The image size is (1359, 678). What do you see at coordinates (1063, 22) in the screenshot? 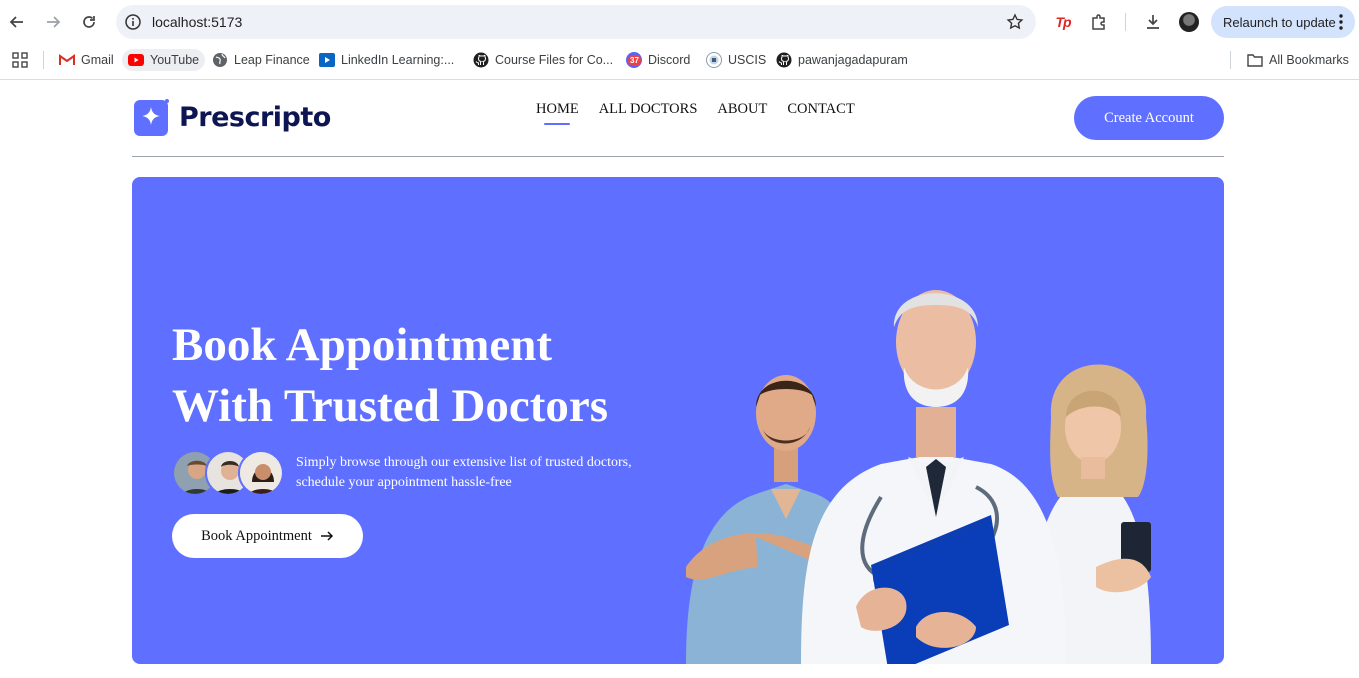
I see `tp-extension-icon: Tp` at bounding box center [1063, 22].